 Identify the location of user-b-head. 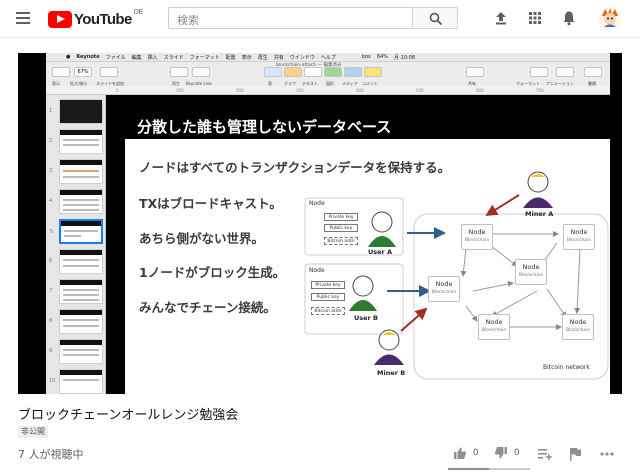
(363, 286).